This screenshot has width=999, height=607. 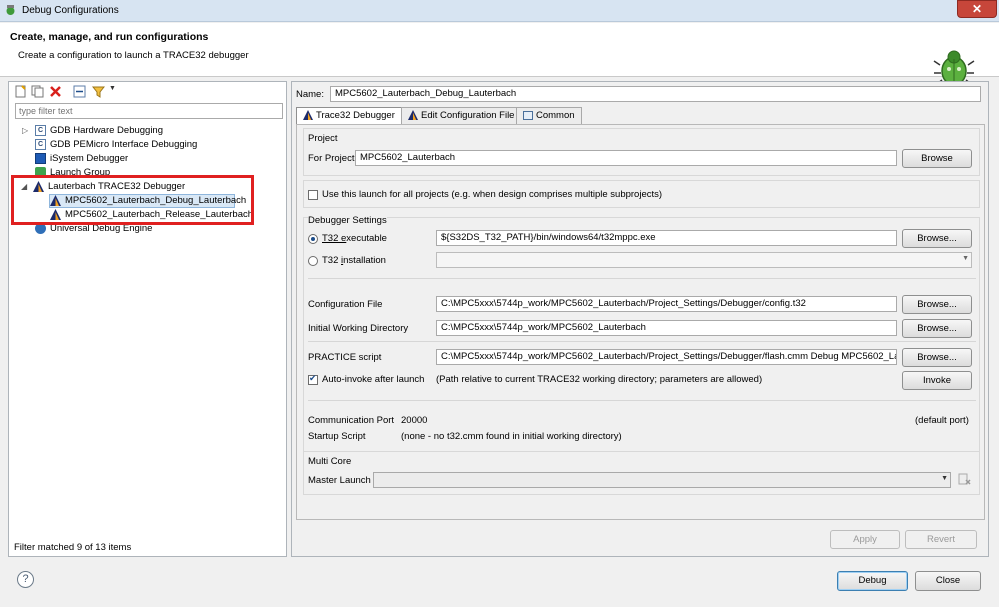 What do you see at coordinates (468, 115) in the screenshot?
I see `tab-label: Edit Configuration File` at bounding box center [468, 115].